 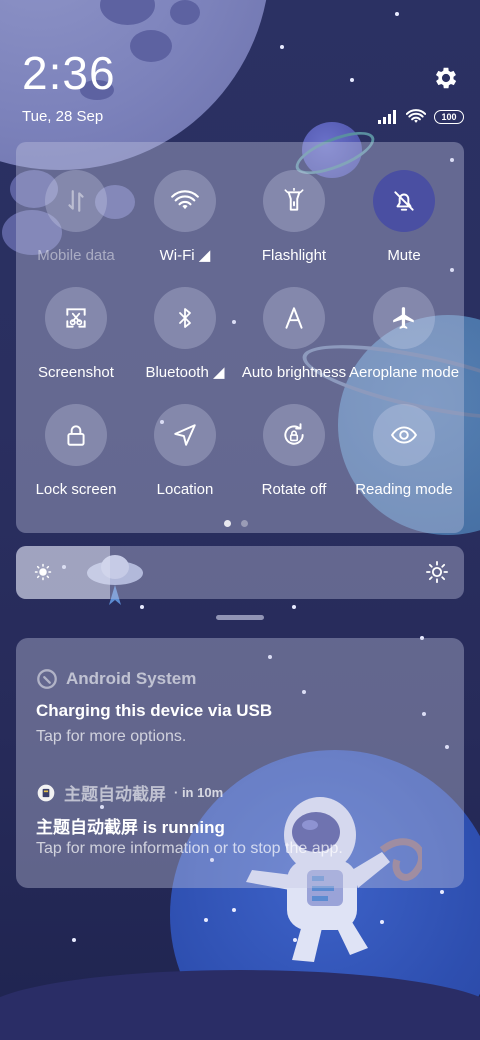 I want to click on tile-flashlight: Flashlight, so click(x=294, y=220).